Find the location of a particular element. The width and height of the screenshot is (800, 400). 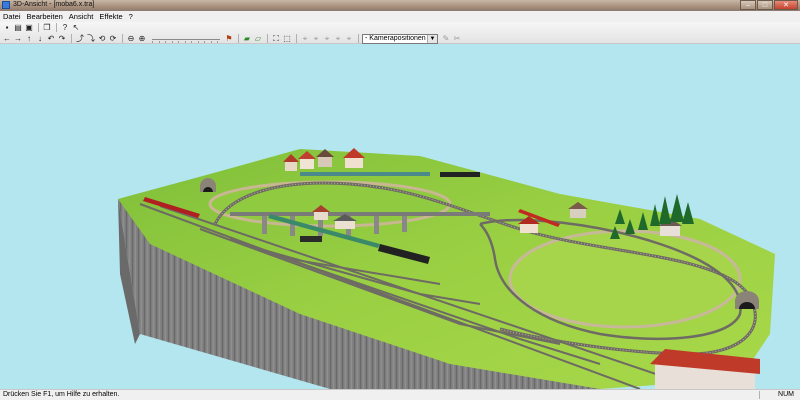

menu-datei: Datei is located at coordinates (12, 16).